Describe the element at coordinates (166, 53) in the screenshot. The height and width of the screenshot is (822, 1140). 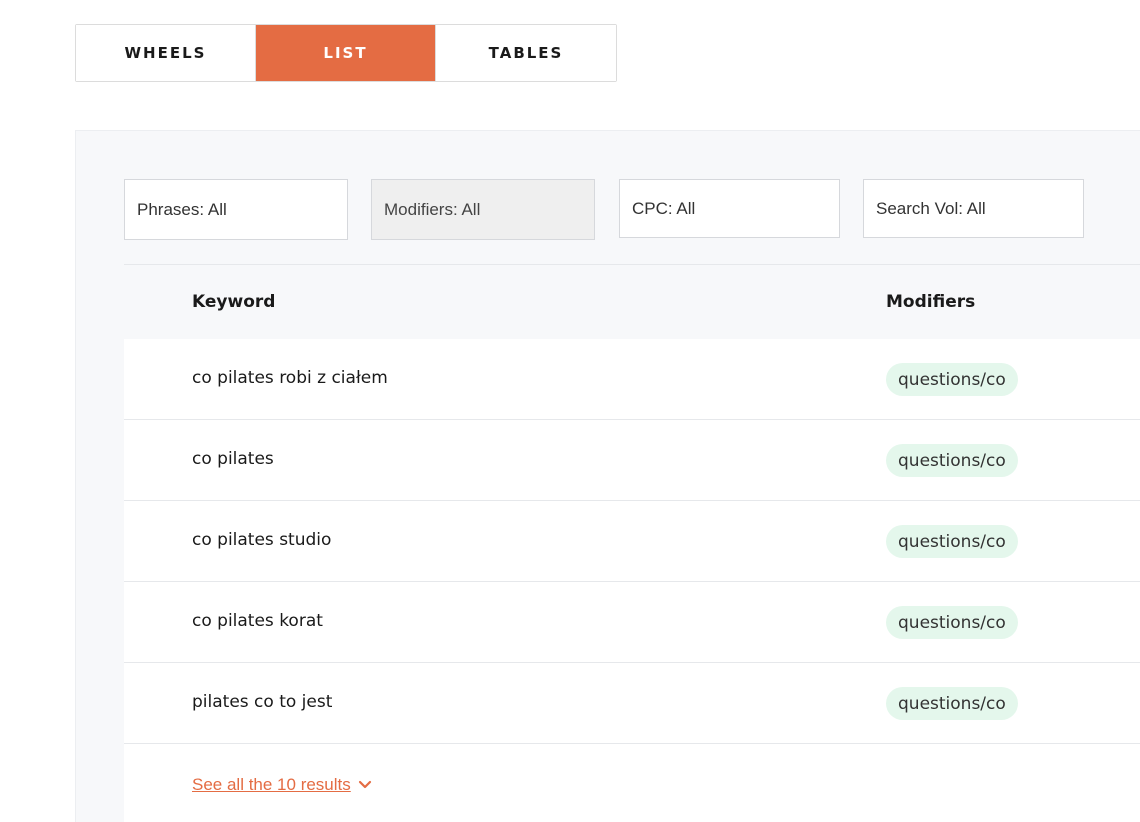
I see `tab-wheels: WHEELS` at that location.